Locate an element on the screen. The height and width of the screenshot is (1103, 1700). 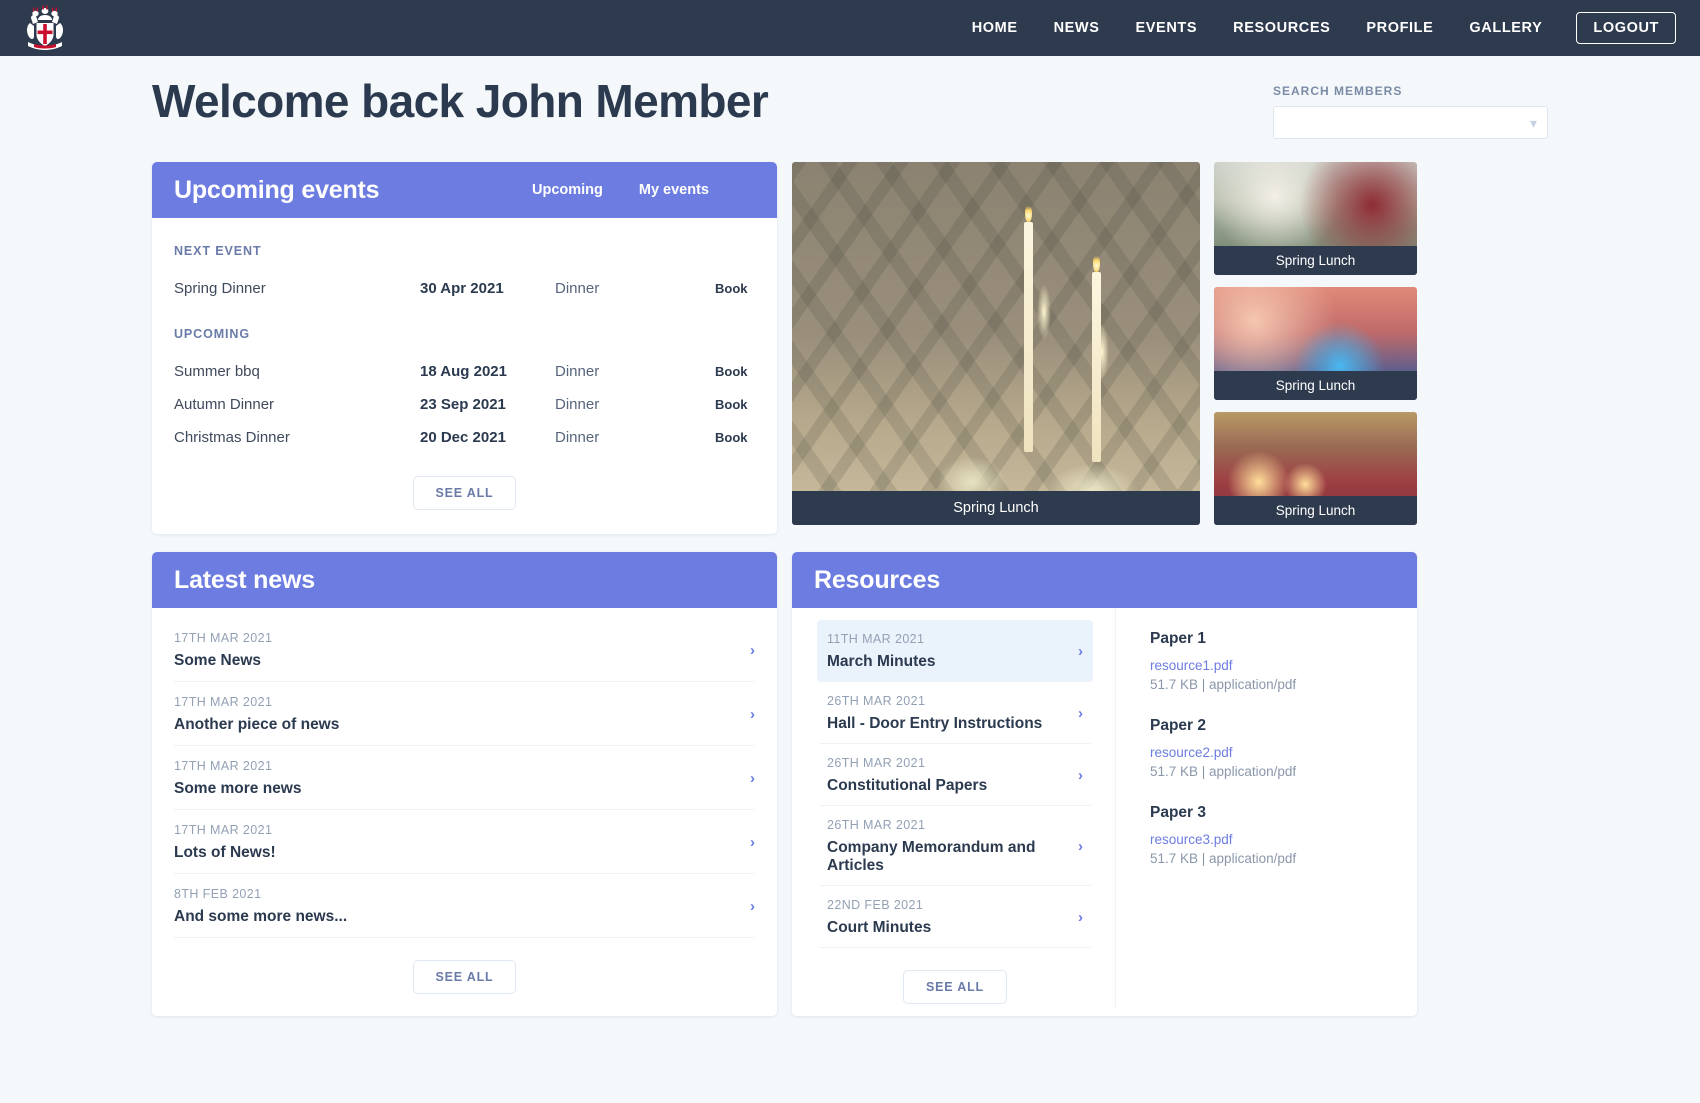
resources-header: Resources is located at coordinates (1104, 580).